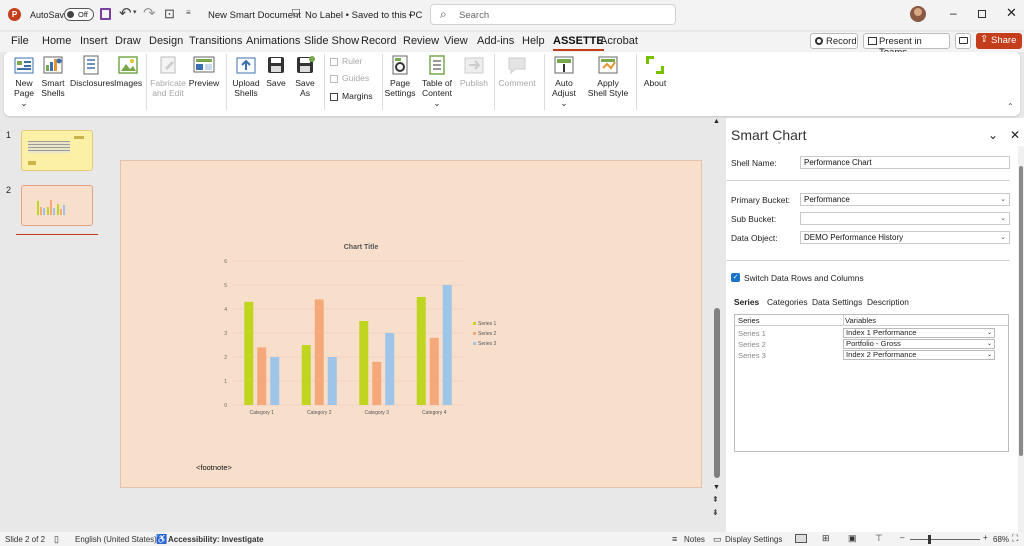 The height and width of the screenshot is (546, 1024). Describe the element at coordinates (351, 96) in the screenshot. I see `margins-checkbox: Margins` at that location.